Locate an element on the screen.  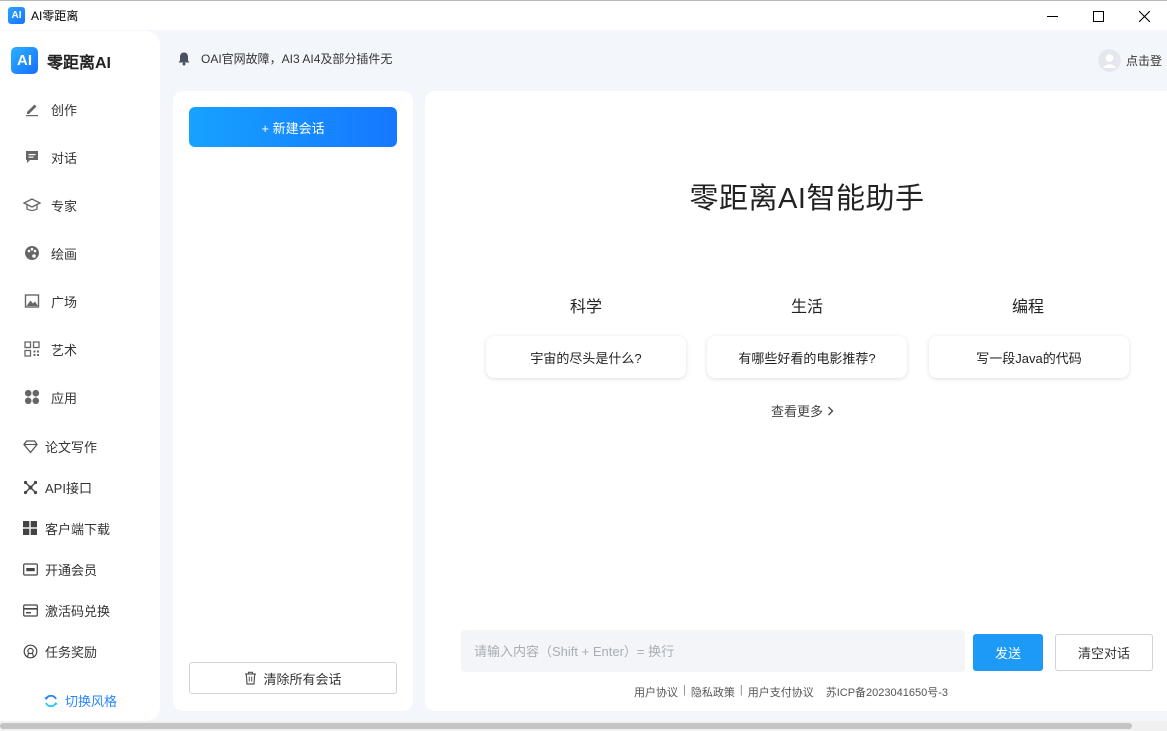
see-more-link: 查看更多 is located at coordinates (802, 410).